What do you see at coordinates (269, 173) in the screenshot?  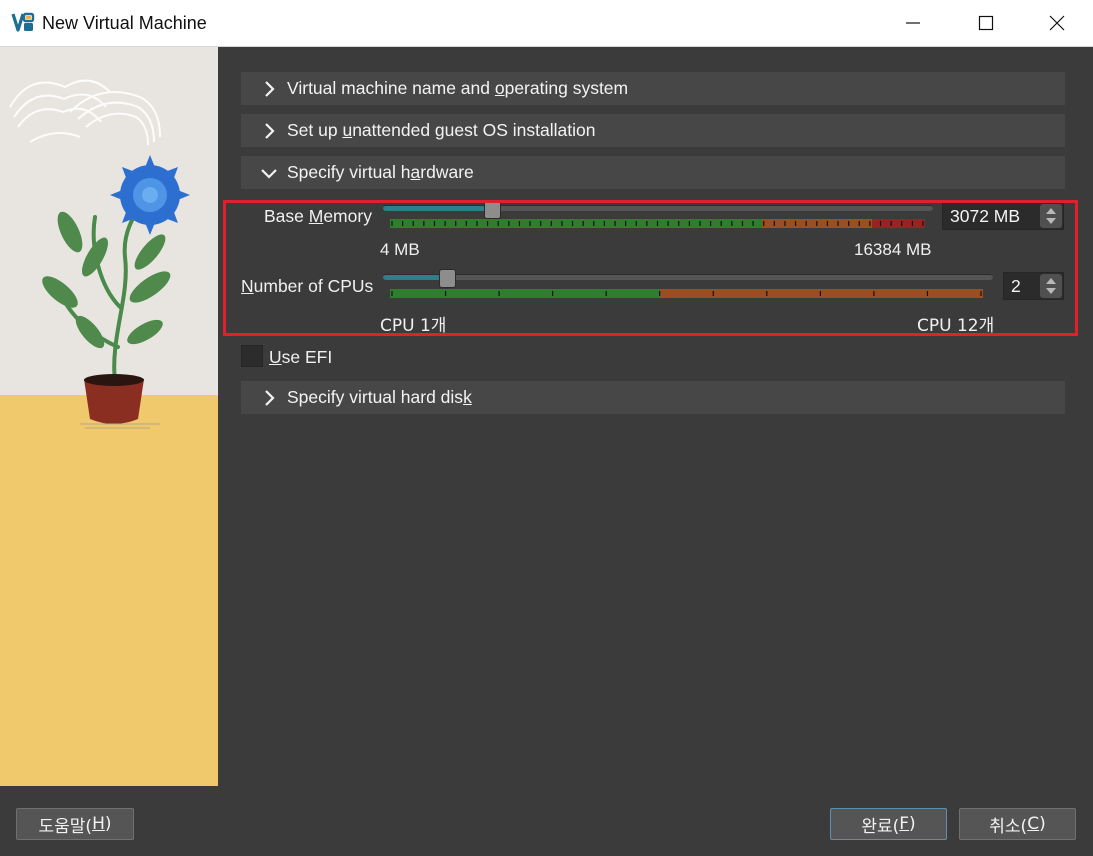 I see `chevron-down-icon` at bounding box center [269, 173].